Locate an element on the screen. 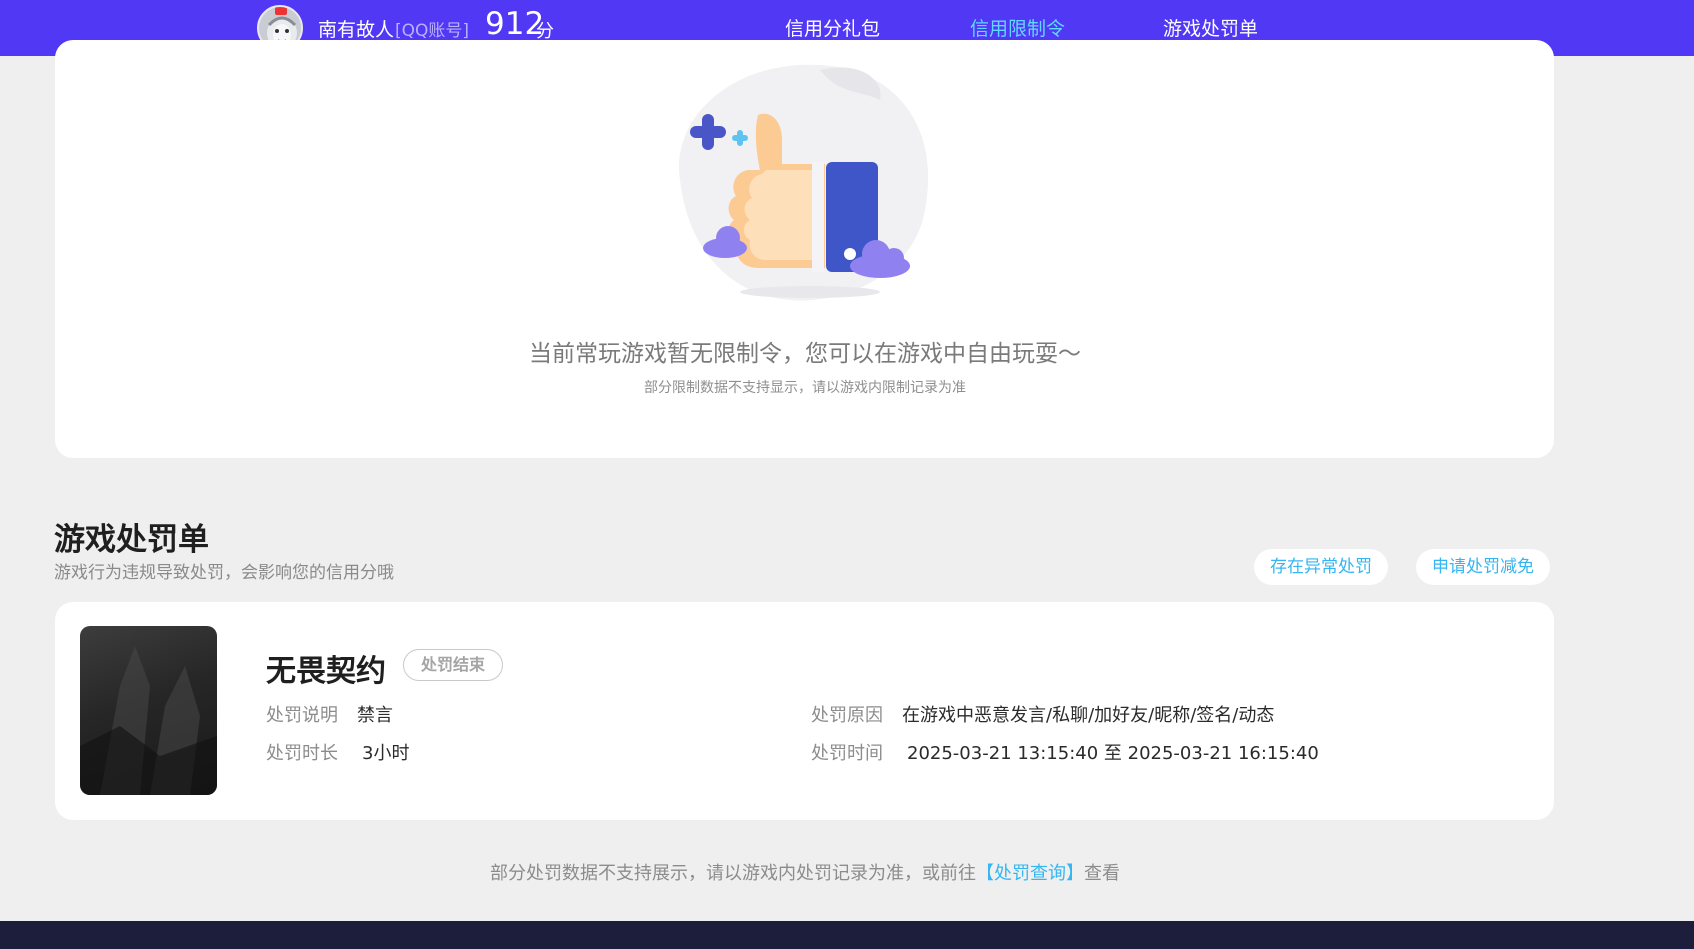  account-type: [QQ账号] is located at coordinates (432, 31).